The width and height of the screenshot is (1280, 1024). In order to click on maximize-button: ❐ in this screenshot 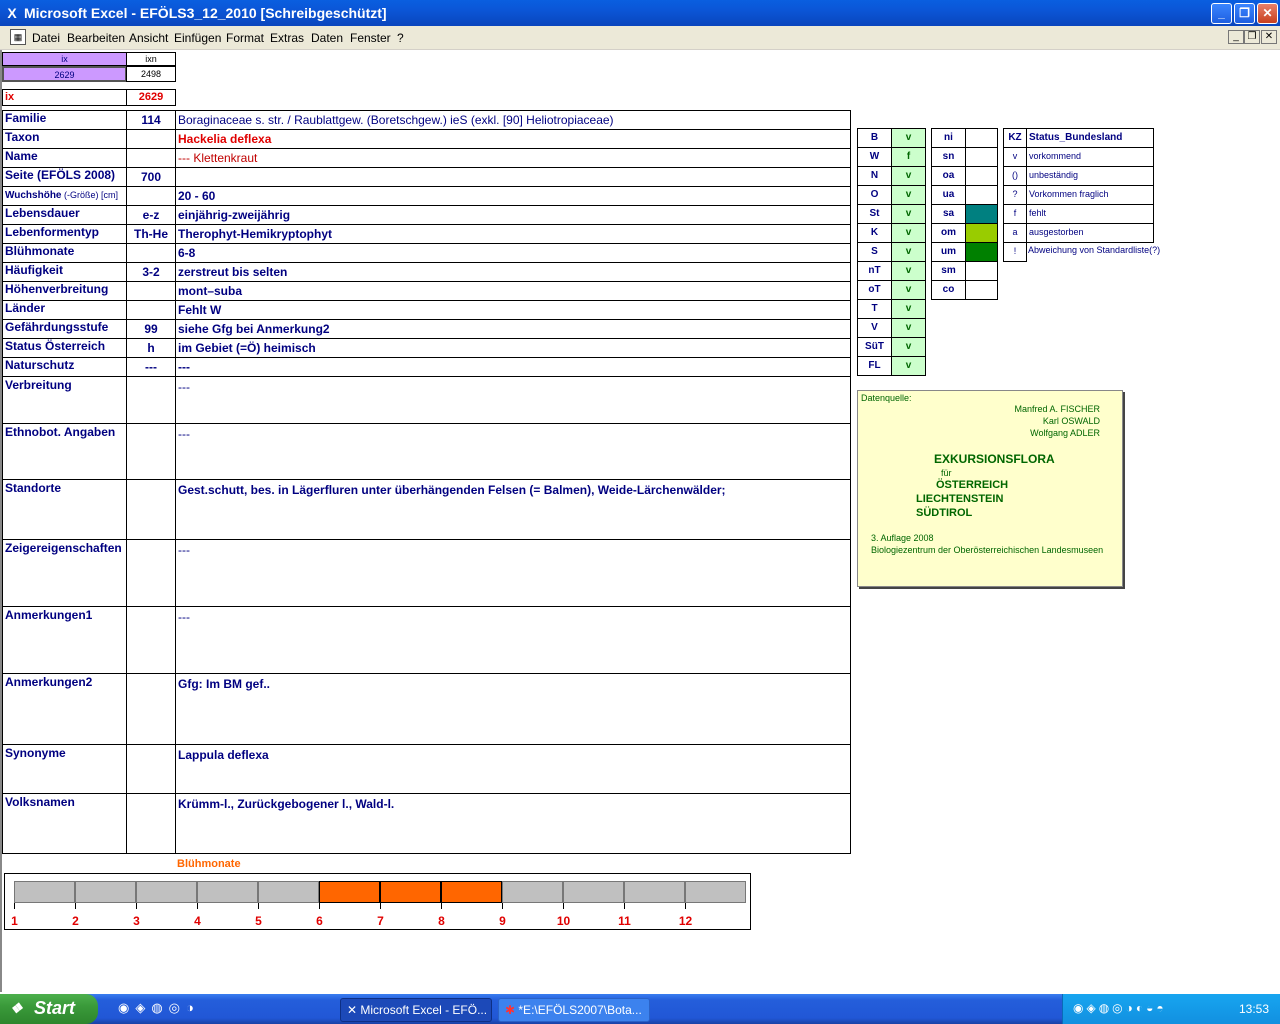, I will do `click(1244, 13)`.